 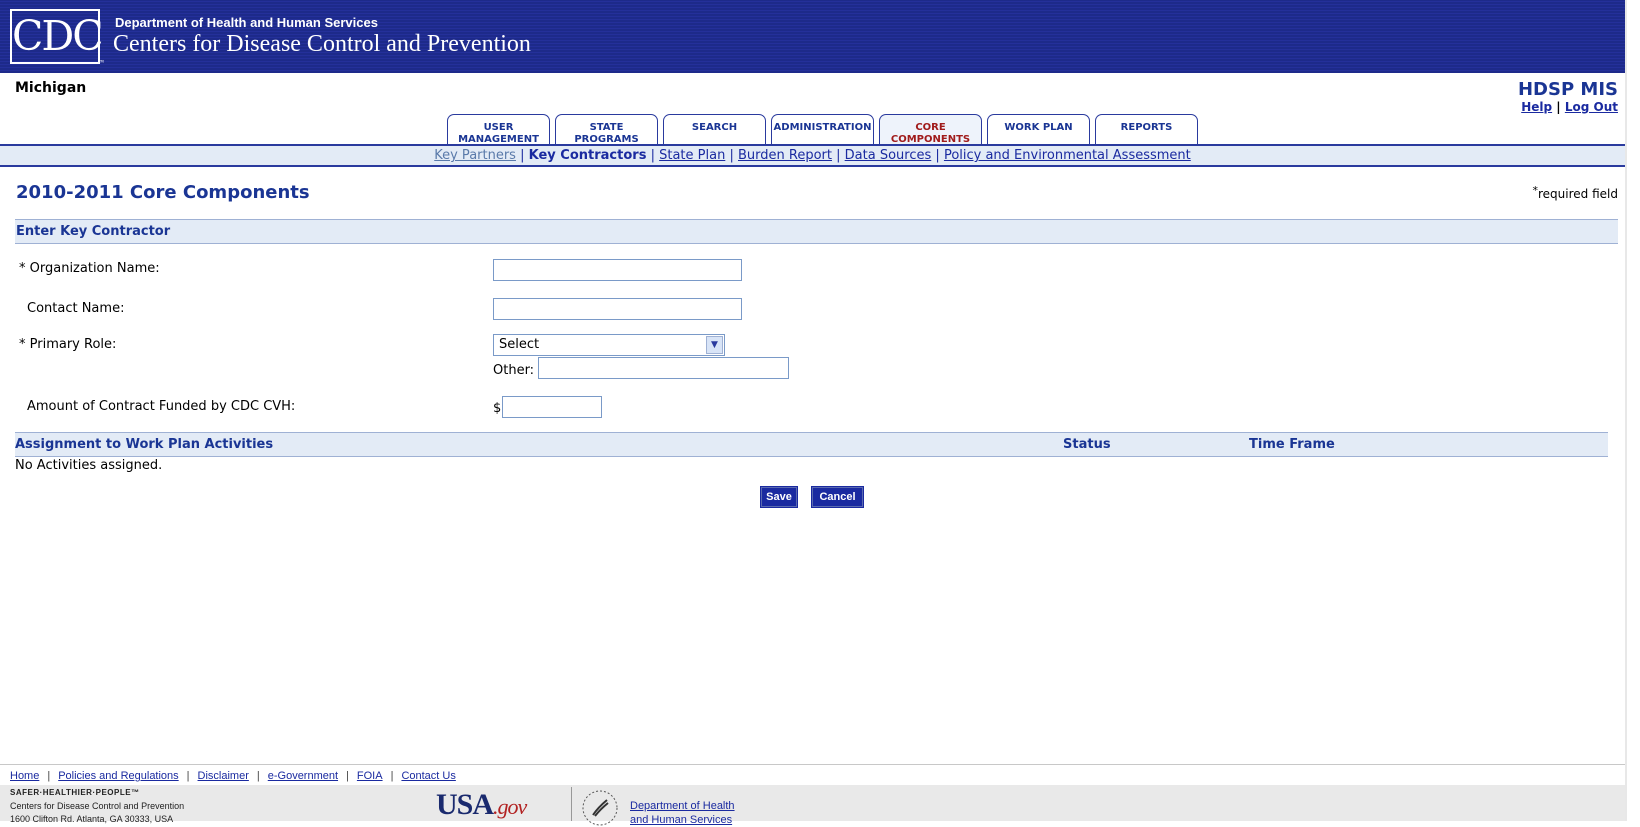 What do you see at coordinates (475, 155) in the screenshot?
I see `subnav-key-partners: Key Partners` at bounding box center [475, 155].